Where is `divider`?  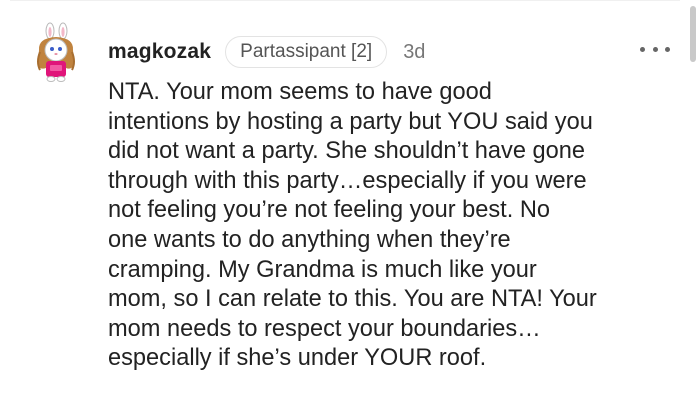
divider is located at coordinates (345, 0).